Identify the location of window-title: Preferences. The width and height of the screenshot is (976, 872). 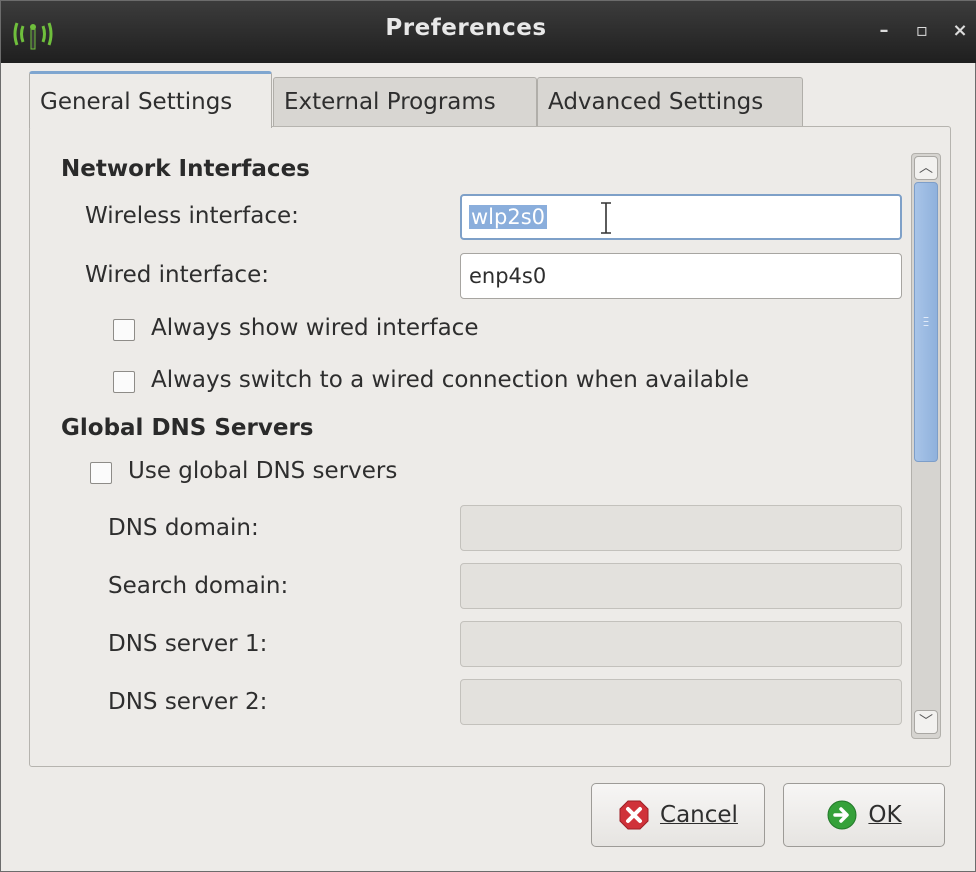
(466, 28).